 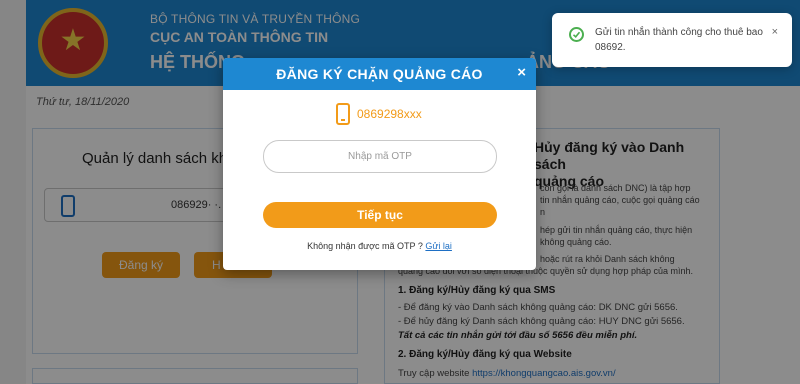 I want to click on resend-text: Không nhận được mã OTP ?, so click(x=365, y=246).